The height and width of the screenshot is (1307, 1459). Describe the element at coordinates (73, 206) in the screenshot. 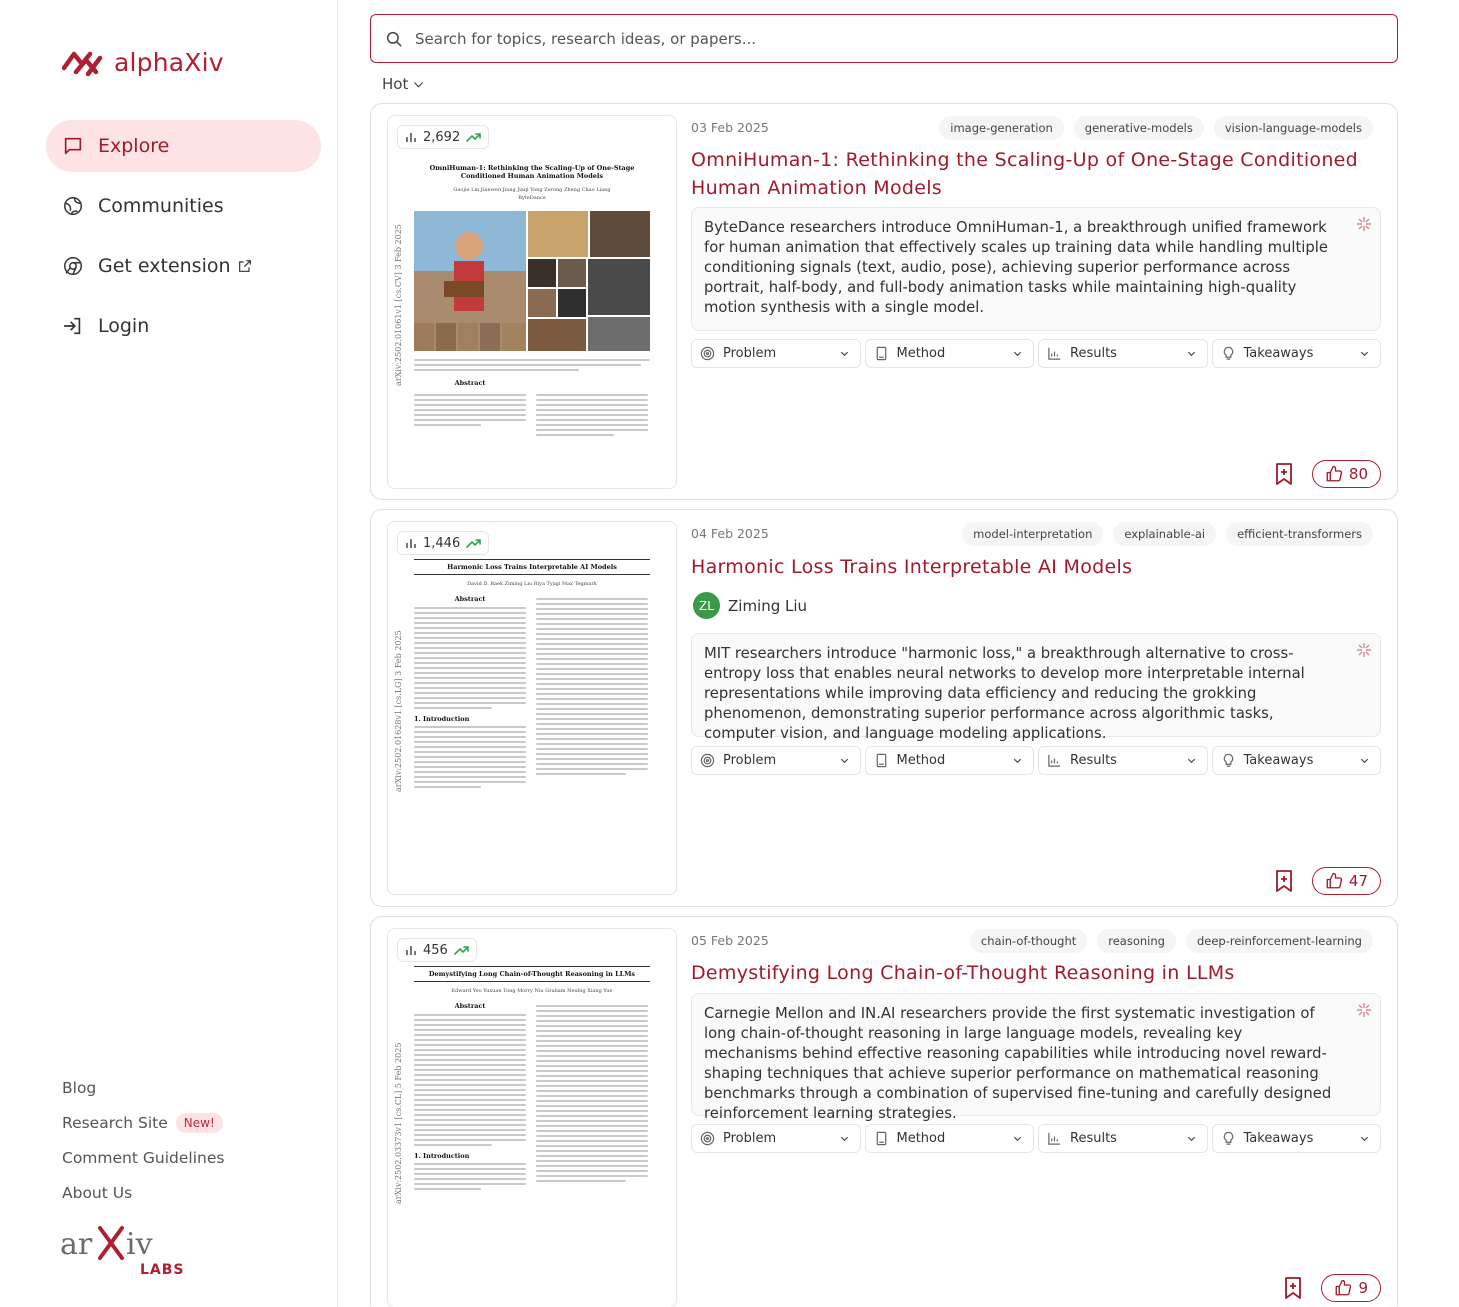

I see `globe-icon` at that location.